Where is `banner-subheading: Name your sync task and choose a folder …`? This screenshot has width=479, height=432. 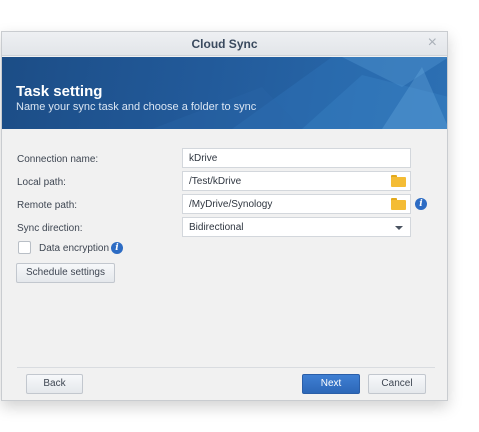
banner-subheading: Name your sync task and choose a folder … is located at coordinates (136, 107).